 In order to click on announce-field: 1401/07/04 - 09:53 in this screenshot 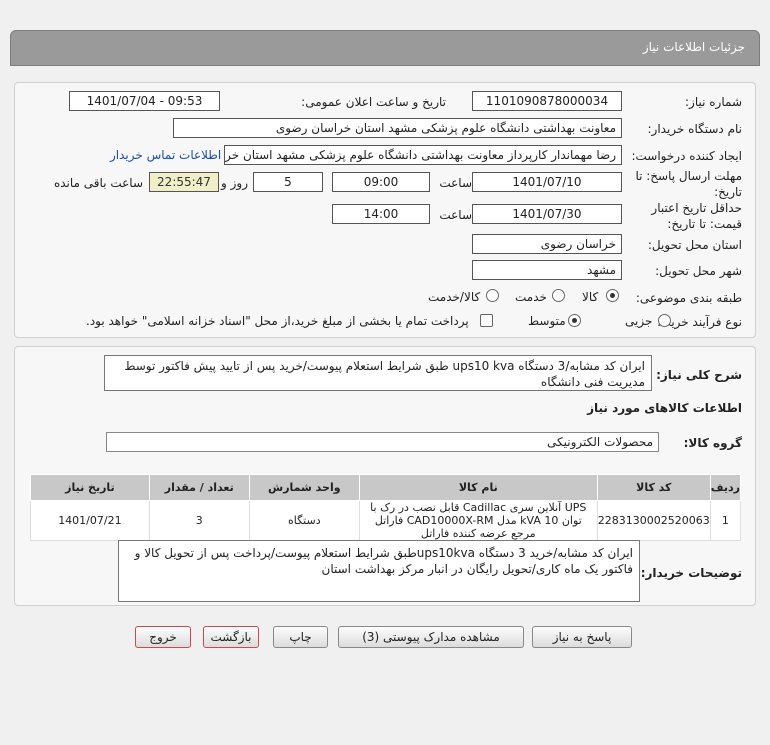, I will do `click(144, 101)`.